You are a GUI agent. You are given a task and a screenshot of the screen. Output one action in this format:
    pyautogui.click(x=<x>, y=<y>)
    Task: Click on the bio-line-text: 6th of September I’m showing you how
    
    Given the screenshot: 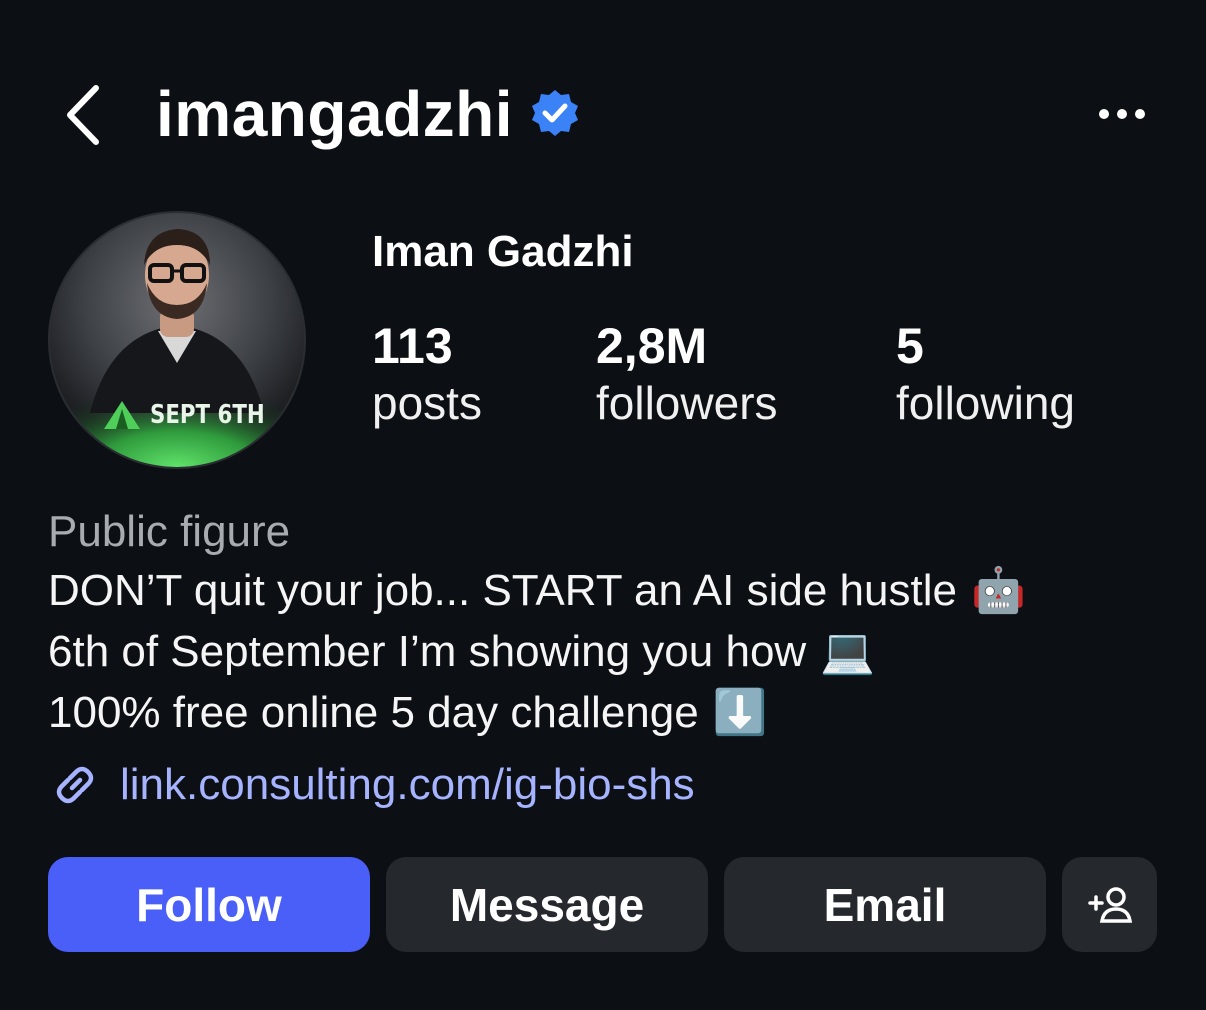 What is the action you would take?
    pyautogui.click(x=427, y=651)
    